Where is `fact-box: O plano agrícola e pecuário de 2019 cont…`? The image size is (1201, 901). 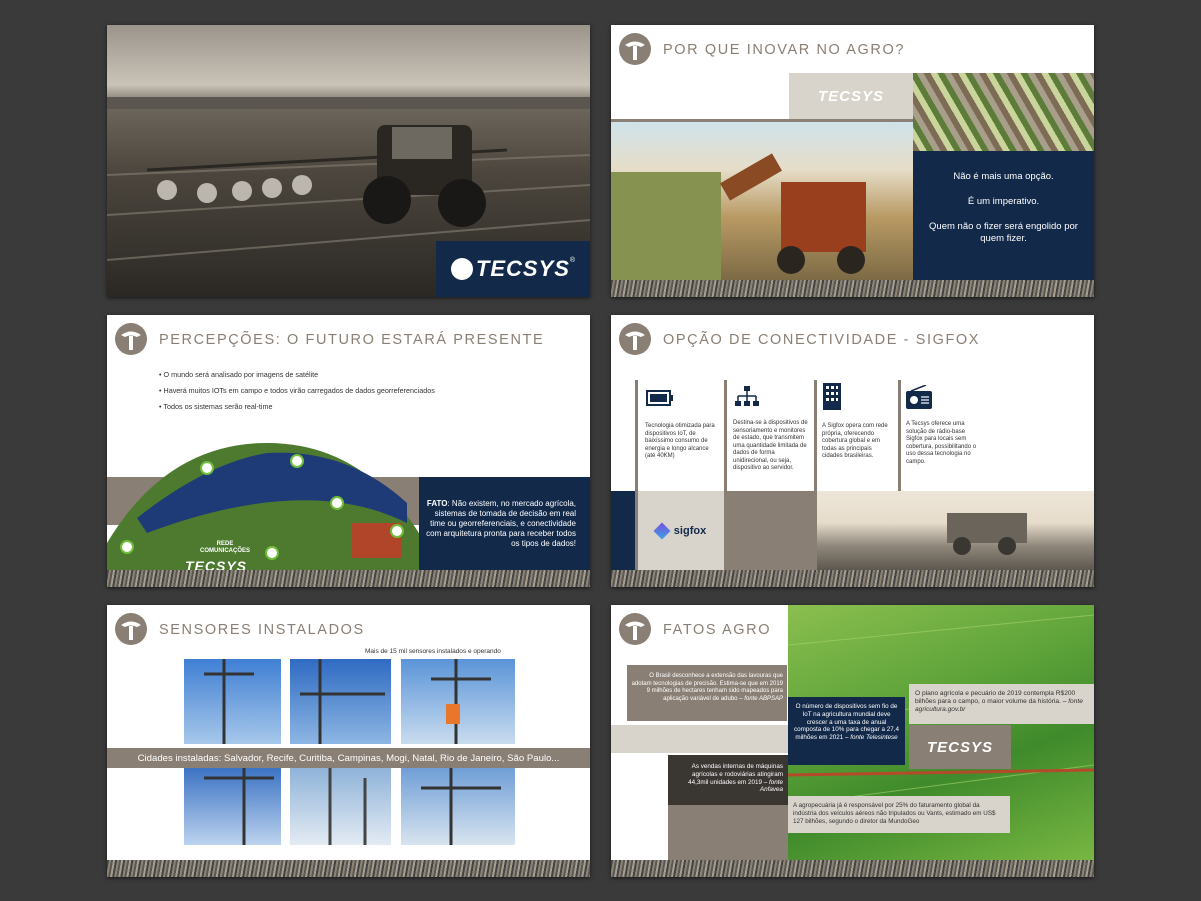
fact-box: O plano agrícola e pecuário de 2019 cont… is located at coordinates (1001, 704).